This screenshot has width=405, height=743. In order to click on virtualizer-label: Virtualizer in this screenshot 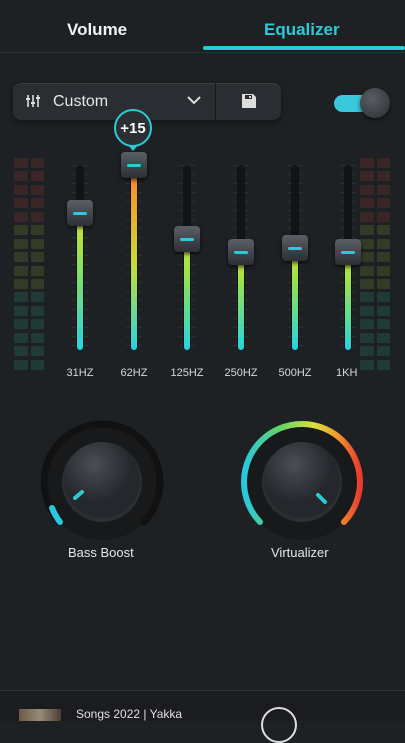, I will do `click(300, 552)`.